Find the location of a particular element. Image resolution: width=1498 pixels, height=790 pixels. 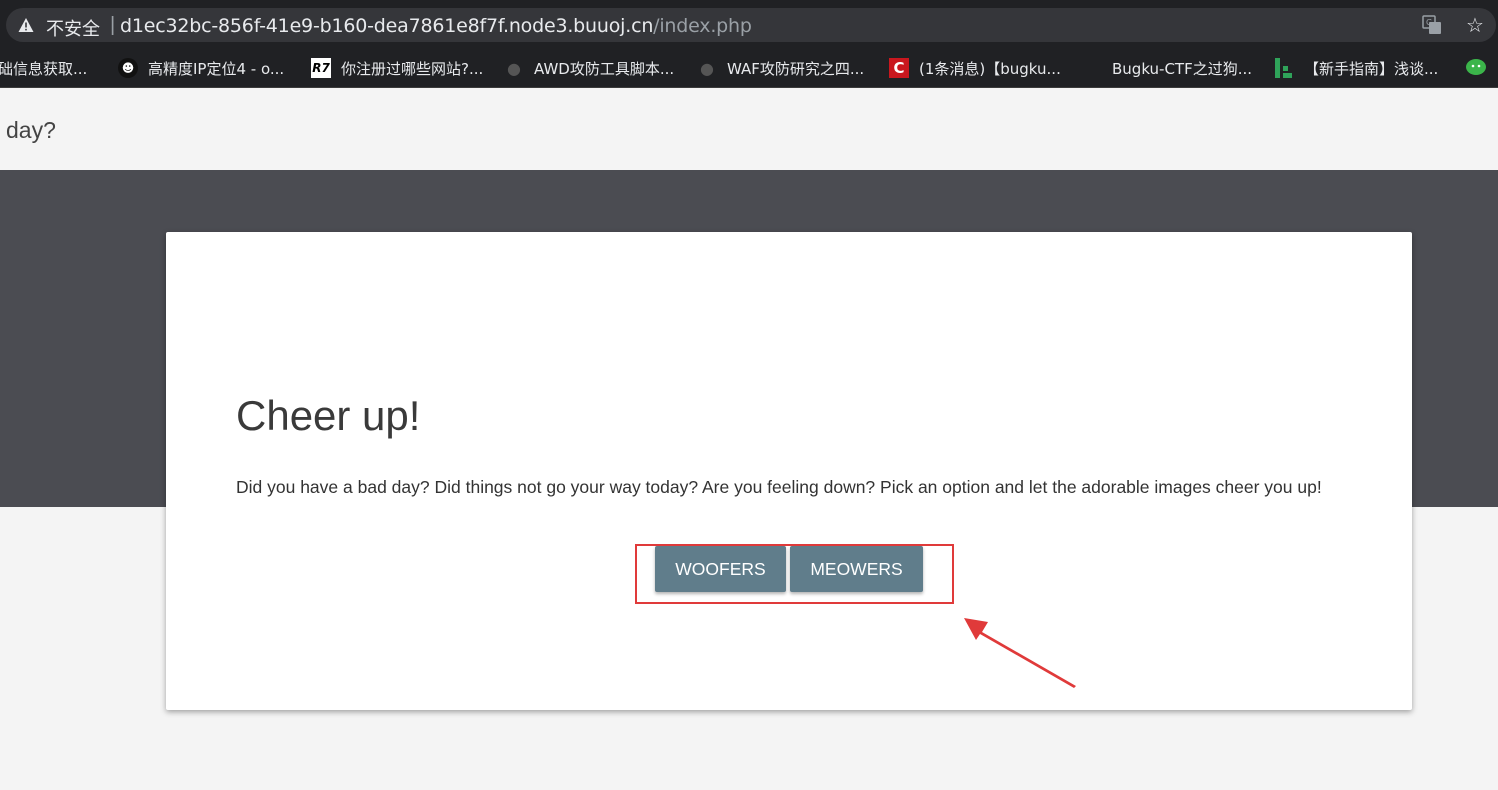

card-title: Cheer up! is located at coordinates (328, 415).